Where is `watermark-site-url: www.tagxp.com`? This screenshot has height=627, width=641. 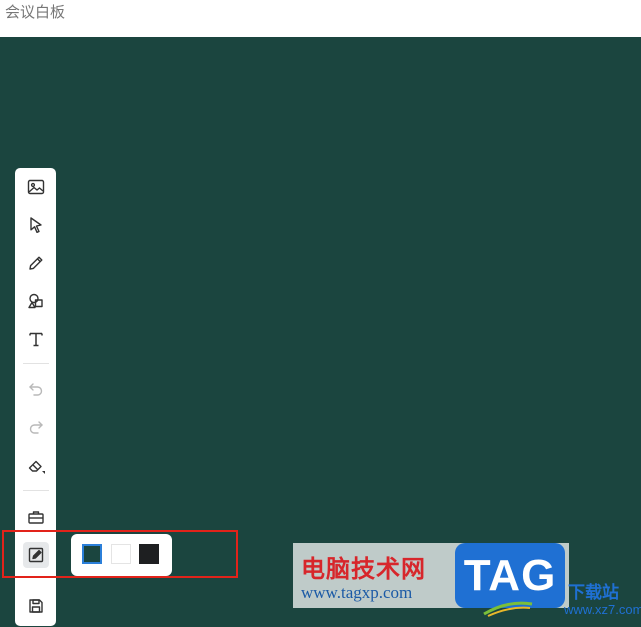 watermark-site-url: www.tagxp.com is located at coordinates (357, 592).